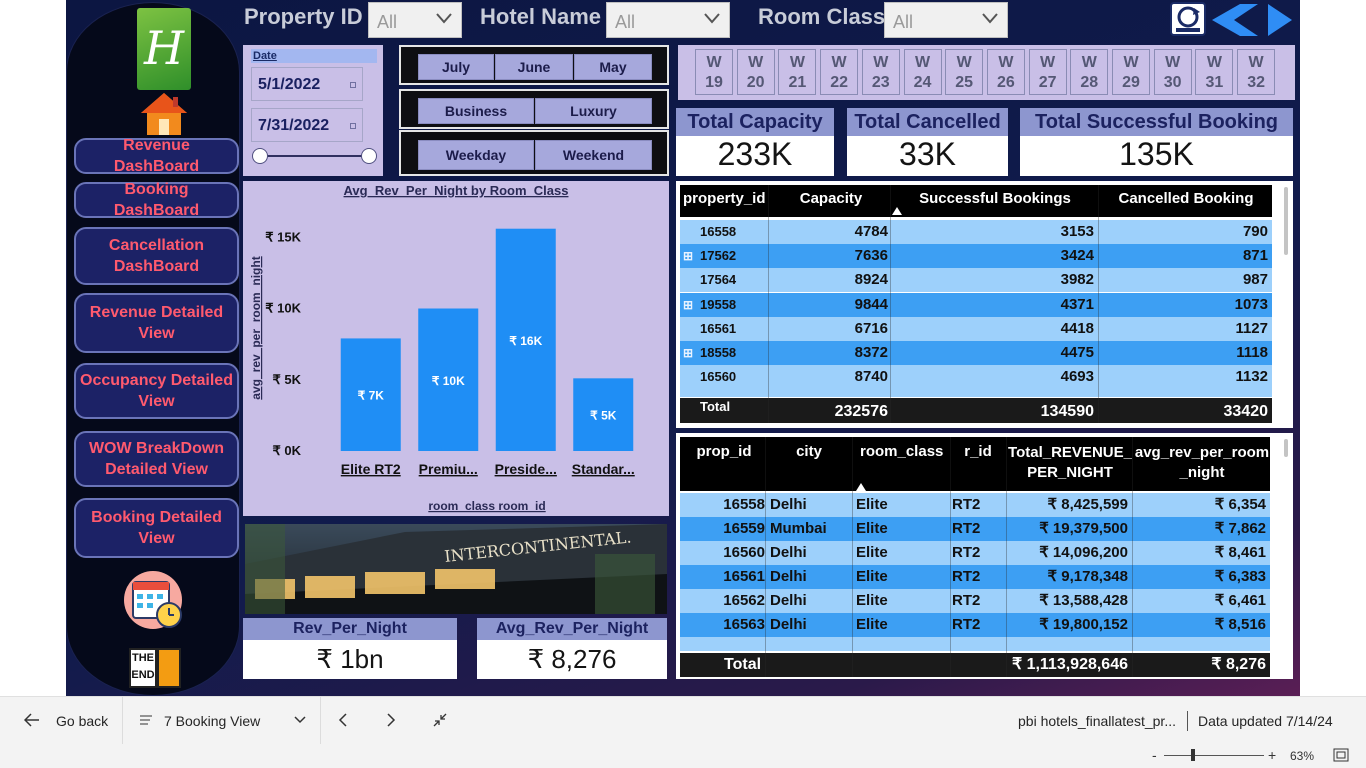  I want to click on forward-arrow-icon, so click(1279, 20).